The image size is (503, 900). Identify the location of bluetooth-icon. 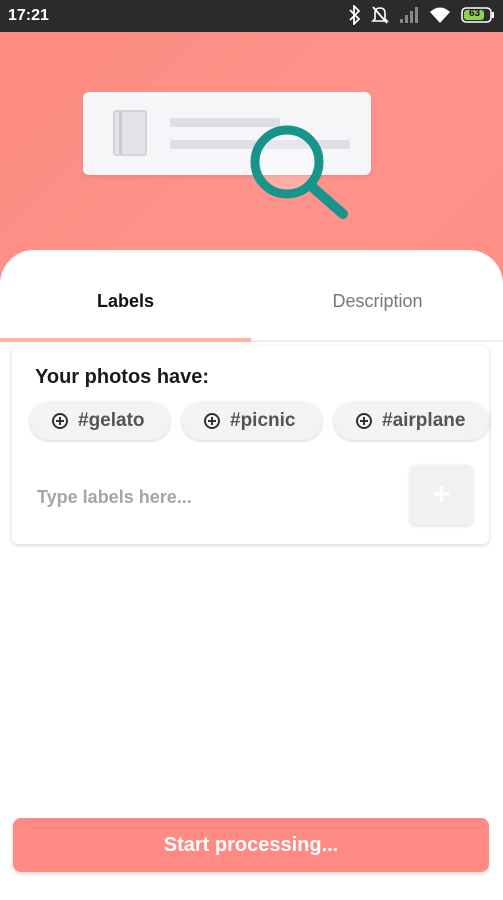
(355, 16).